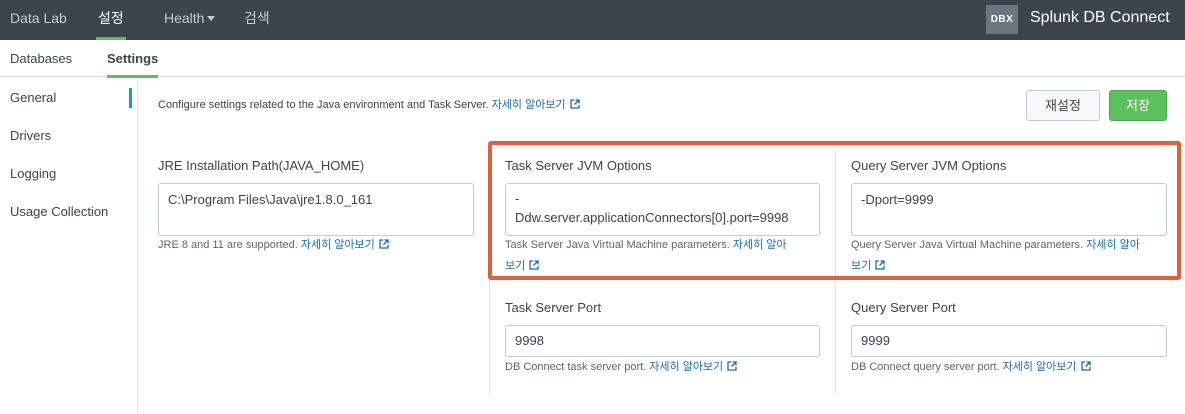  Describe the element at coordinates (257, 20) in the screenshot. I see `topnav-search: 검색` at that location.